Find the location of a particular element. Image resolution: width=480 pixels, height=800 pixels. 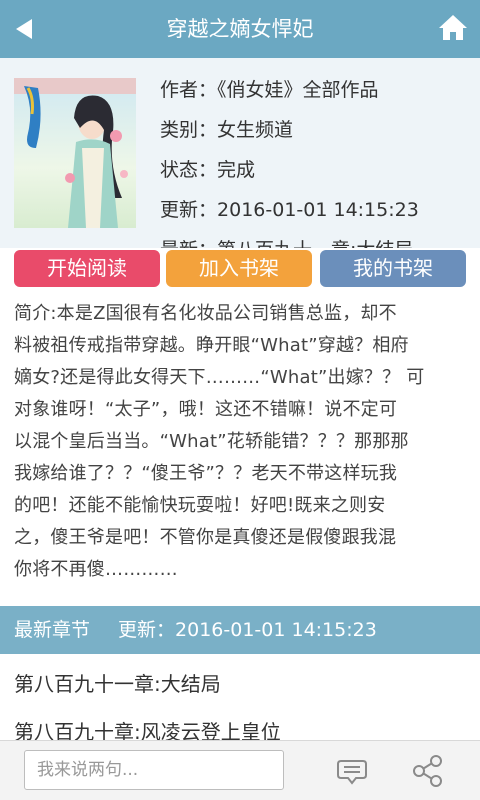

intro-line: 对象谁呀！“太子”，哦！这还不错嘛！说不定可 is located at coordinates (206, 409).